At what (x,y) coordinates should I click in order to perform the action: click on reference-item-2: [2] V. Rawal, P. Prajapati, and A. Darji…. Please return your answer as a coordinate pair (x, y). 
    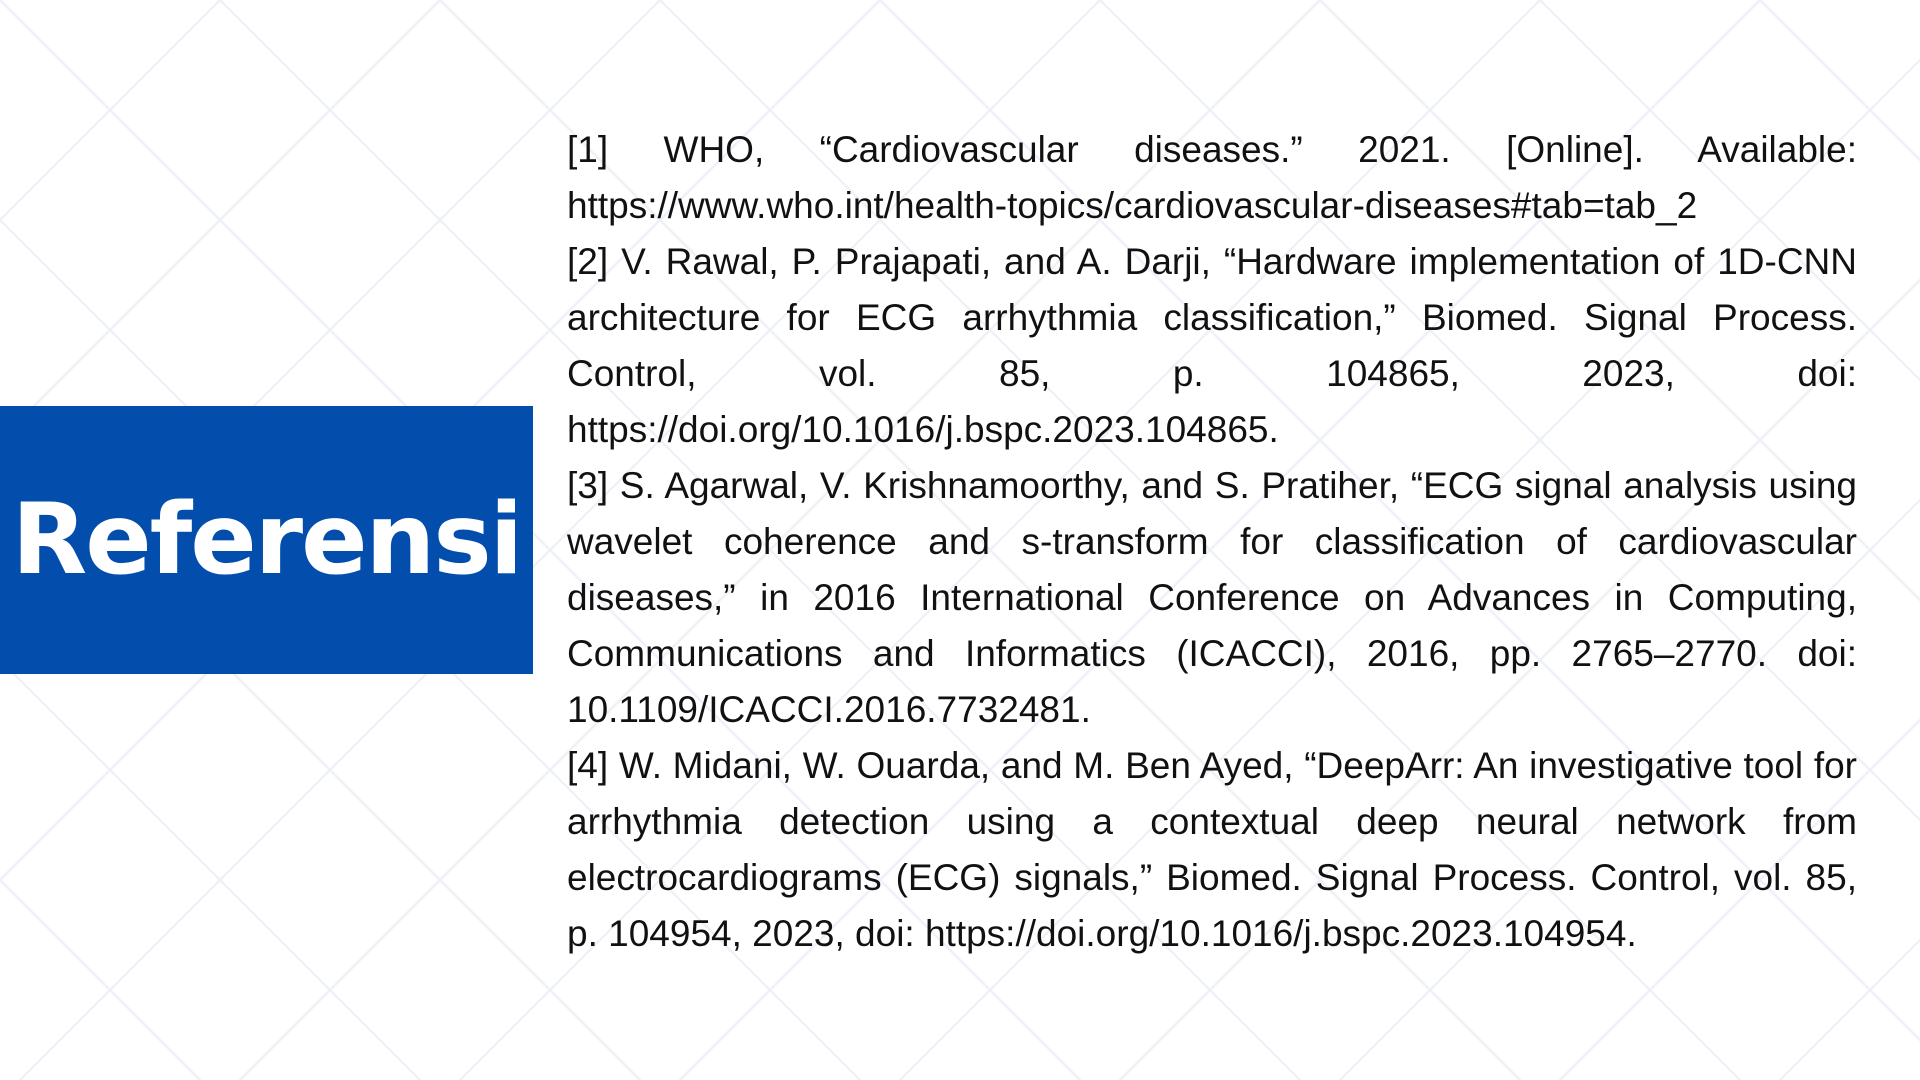
    Looking at the image, I should click on (1212, 345).